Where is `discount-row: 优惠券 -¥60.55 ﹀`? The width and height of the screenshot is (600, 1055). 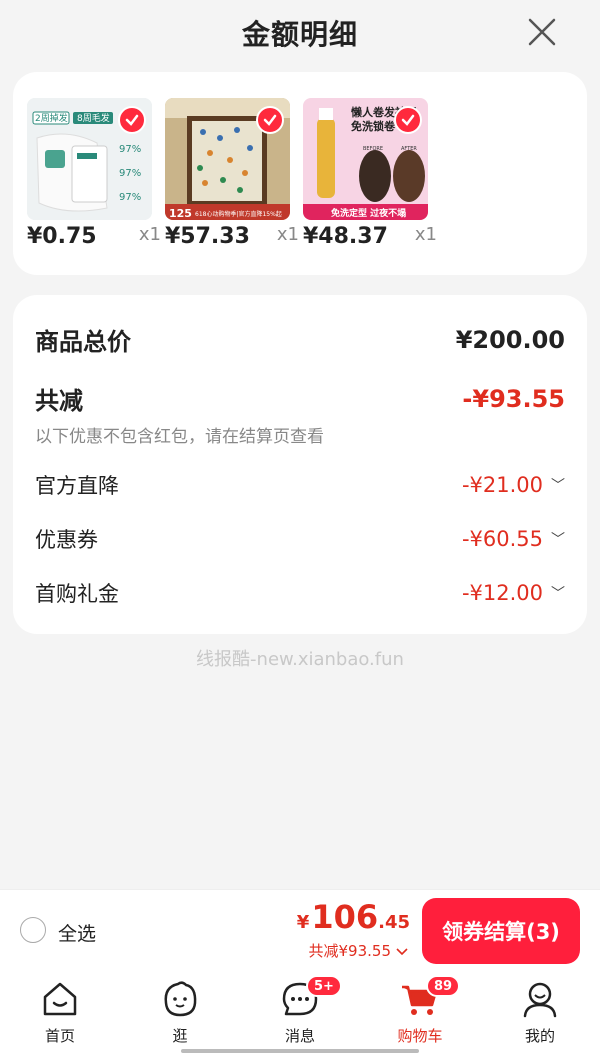
discount-row: 优惠券 -¥60.55 ﹀ is located at coordinates (300, 539).